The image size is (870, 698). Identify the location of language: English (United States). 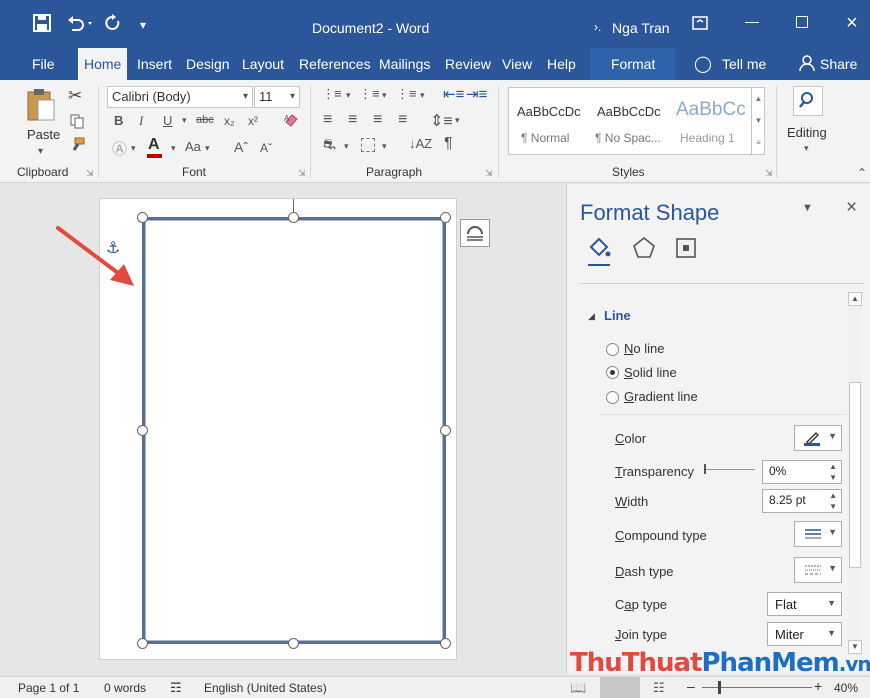
(265, 688).